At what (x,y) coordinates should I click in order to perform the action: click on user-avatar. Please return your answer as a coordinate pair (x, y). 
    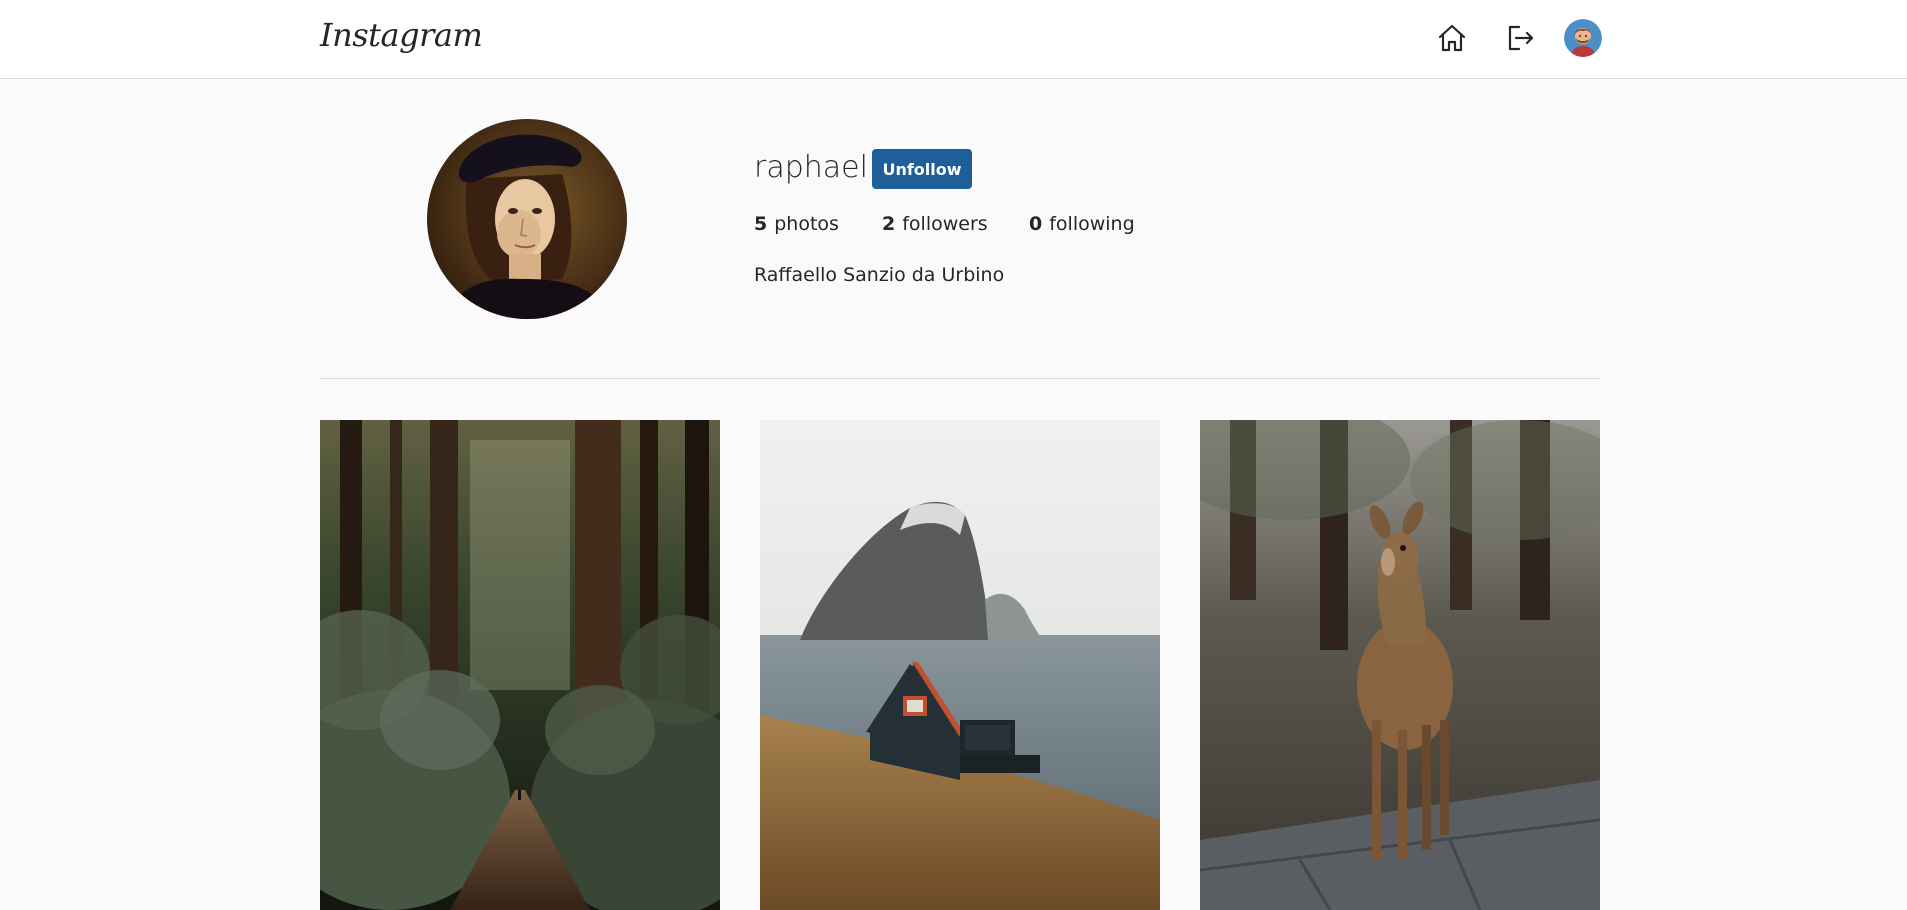
    Looking at the image, I should click on (1583, 38).